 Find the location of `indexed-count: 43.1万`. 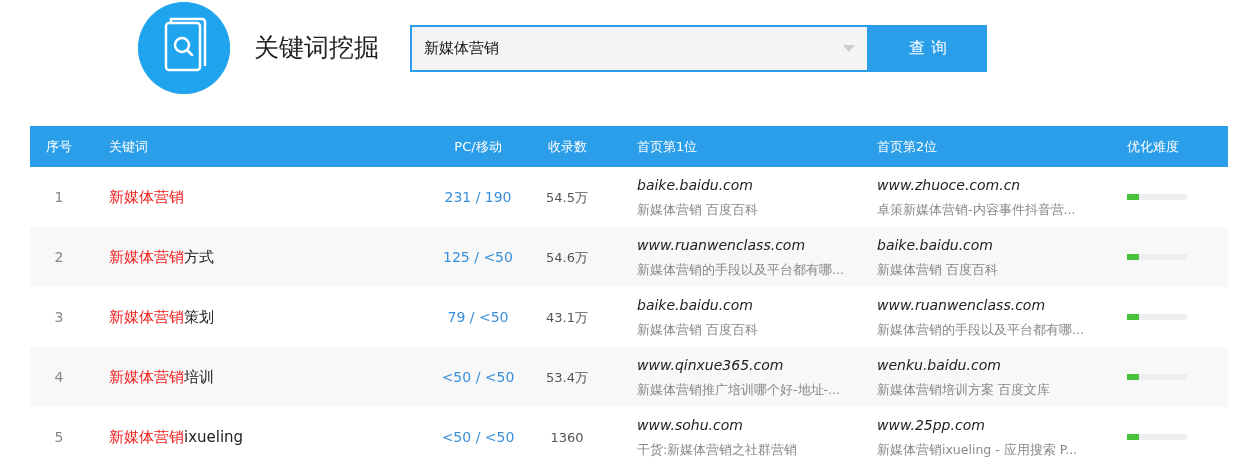

indexed-count: 43.1万 is located at coordinates (567, 317).